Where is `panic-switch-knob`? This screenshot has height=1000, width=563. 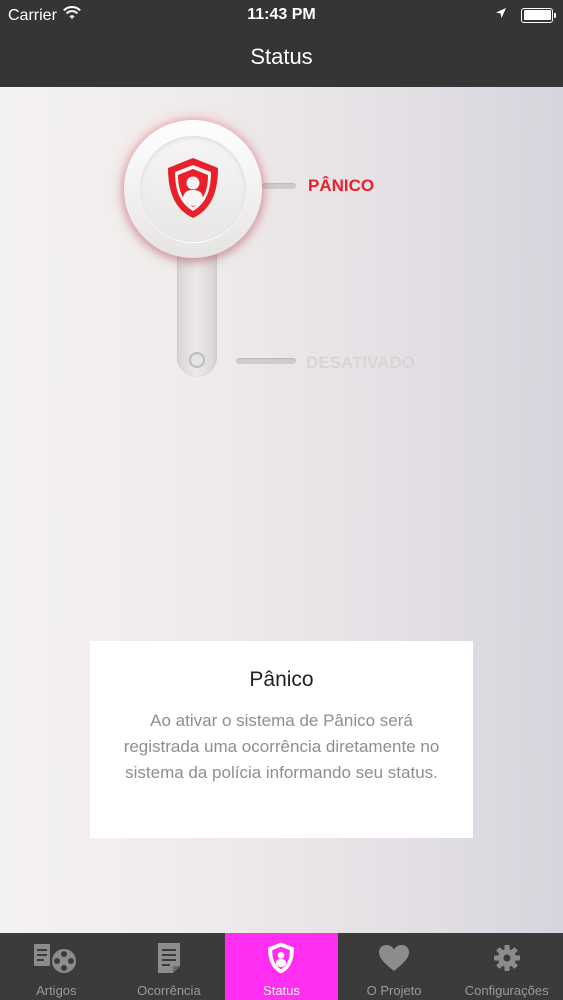 panic-switch-knob is located at coordinates (193, 189).